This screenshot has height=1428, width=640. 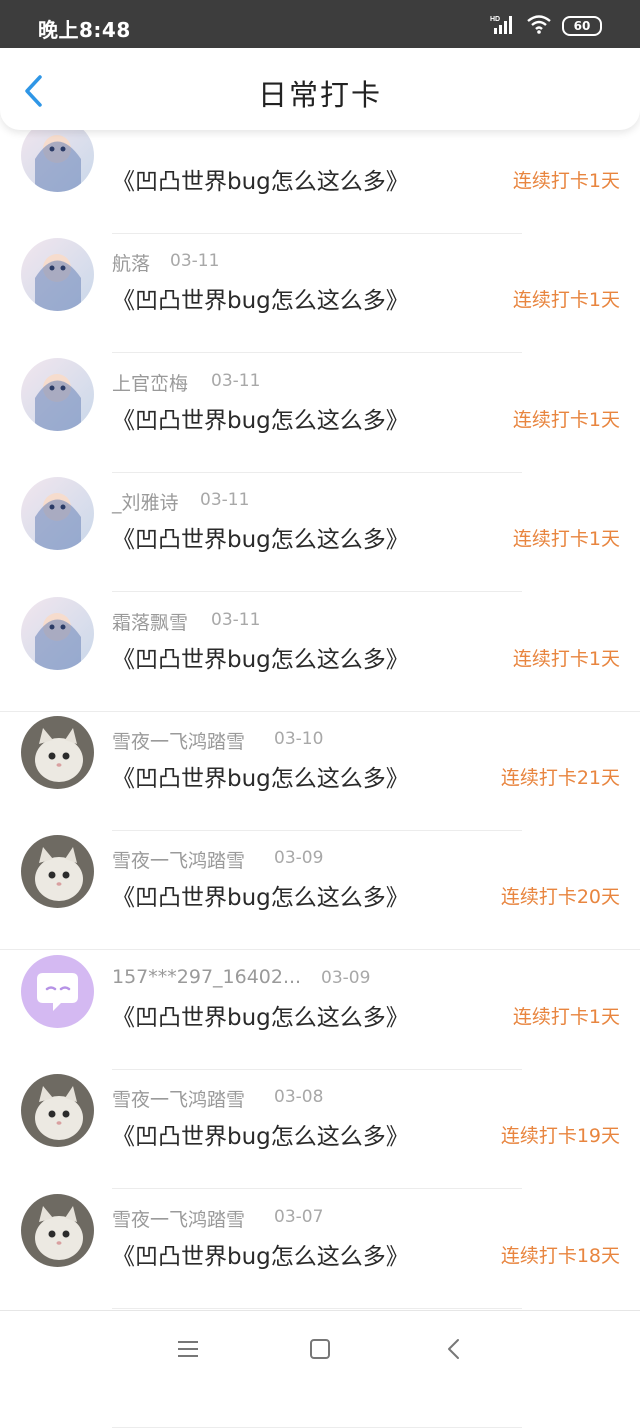 I want to click on checkin-row: 航落 03-11 《凹凸世界bug怎么这么多》 连续打卡1天, so click(x=320, y=273).